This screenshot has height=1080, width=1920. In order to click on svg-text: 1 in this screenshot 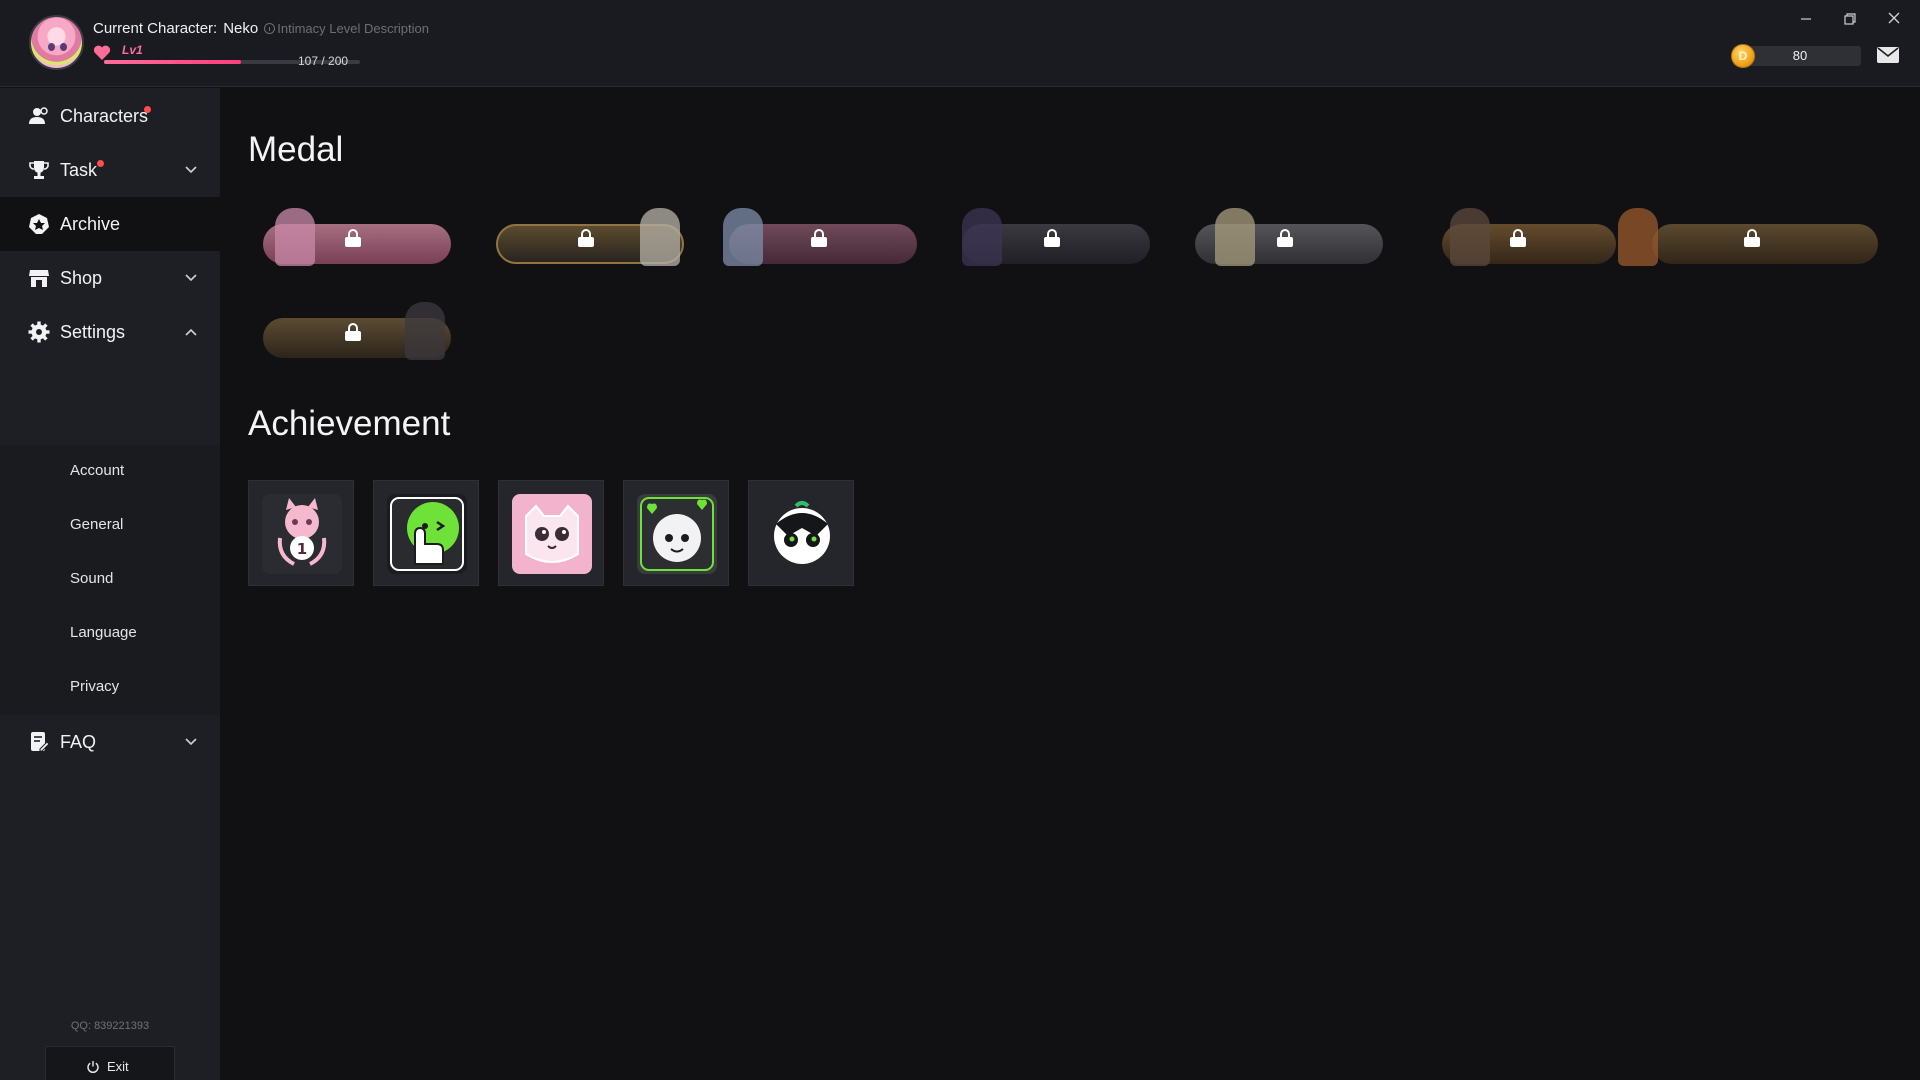, I will do `click(302, 549)`.